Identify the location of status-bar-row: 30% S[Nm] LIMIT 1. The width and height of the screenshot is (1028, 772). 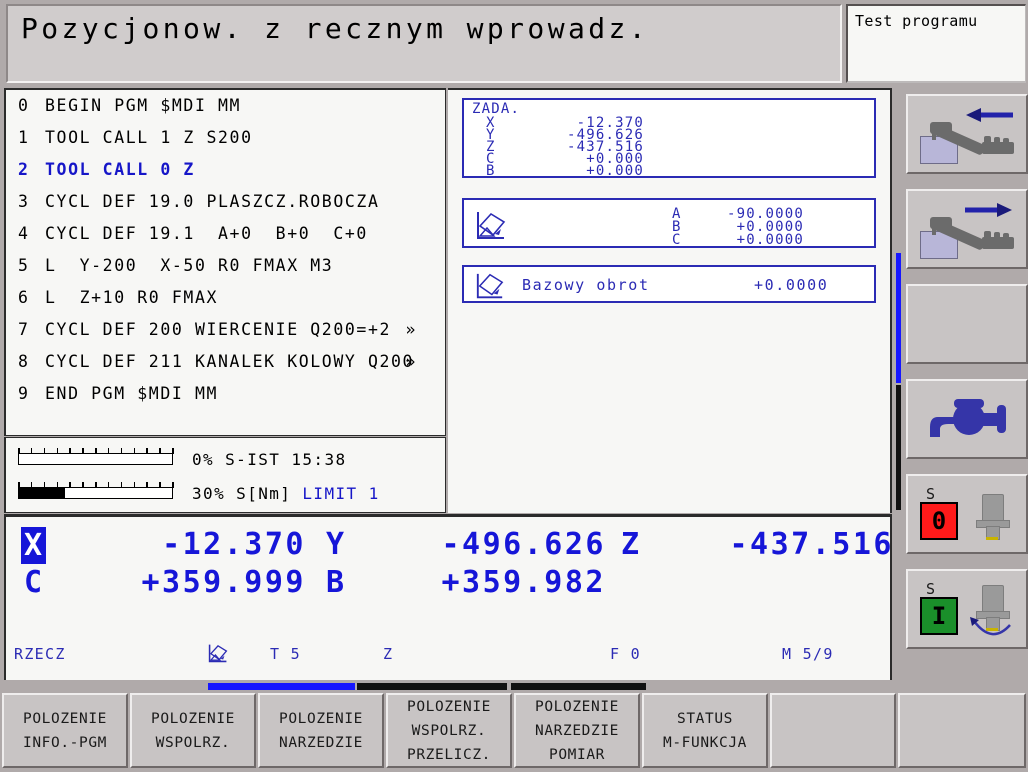
(225, 497).